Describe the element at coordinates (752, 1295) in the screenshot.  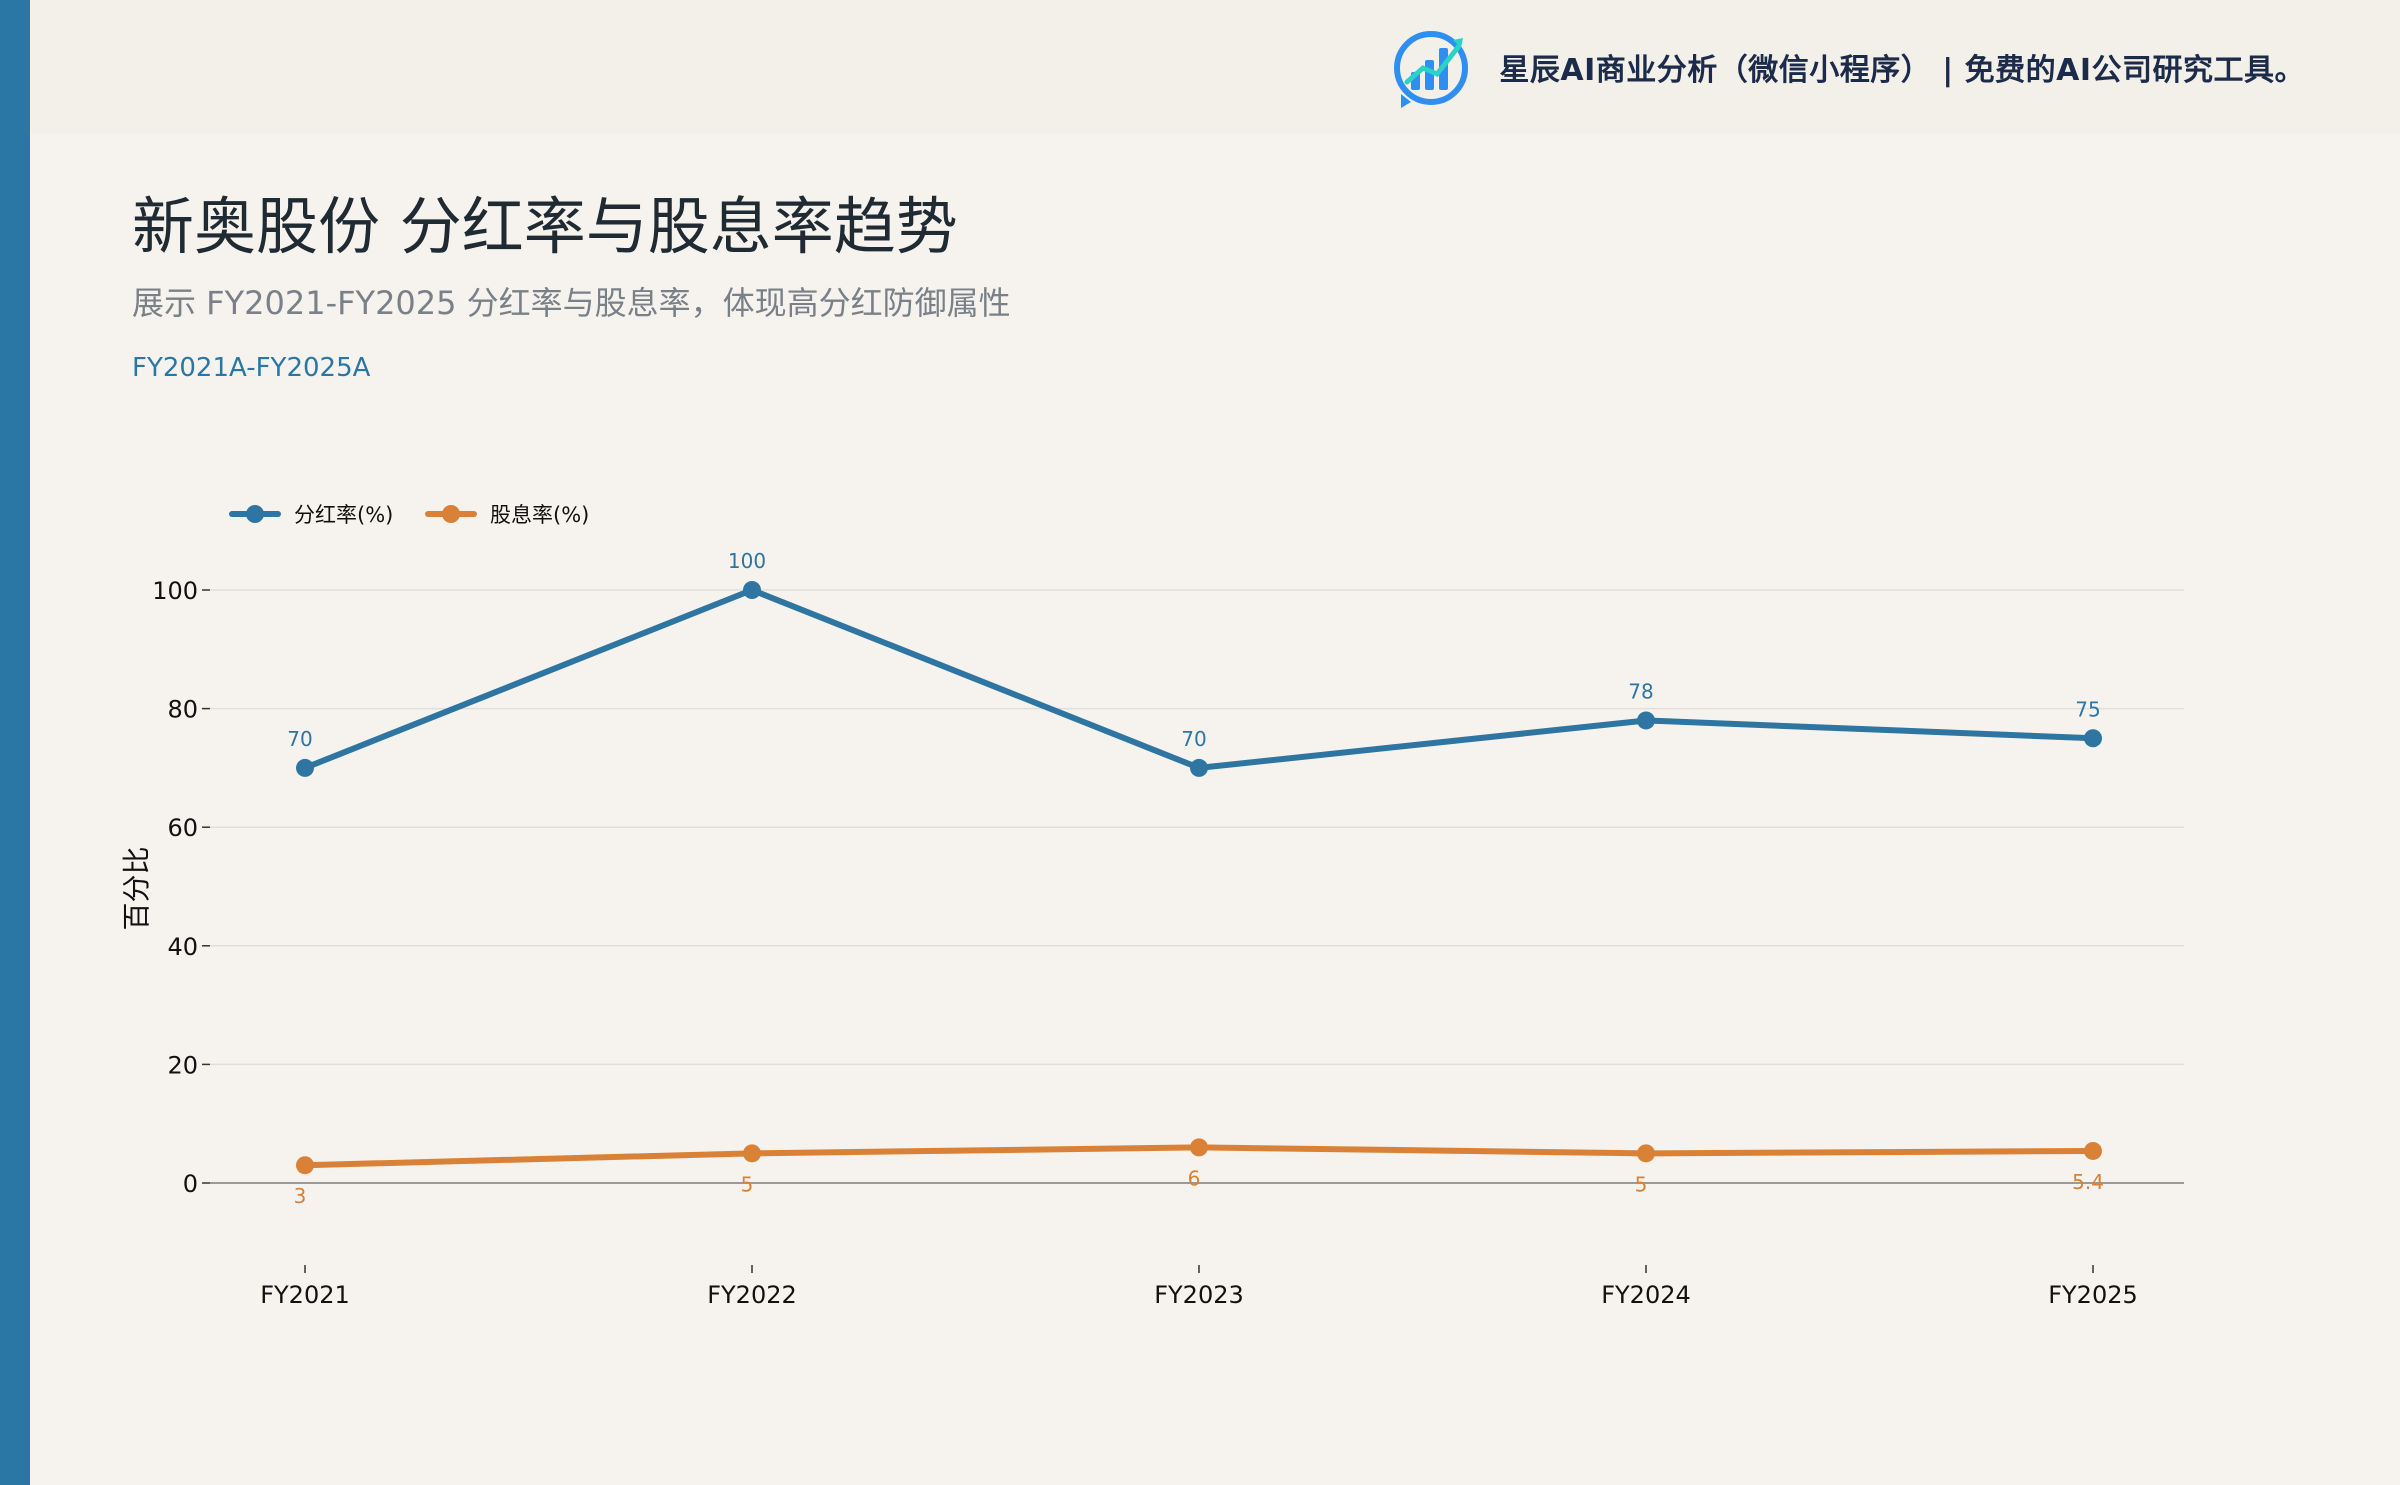
I see `x-tick-label: FY2022` at that location.